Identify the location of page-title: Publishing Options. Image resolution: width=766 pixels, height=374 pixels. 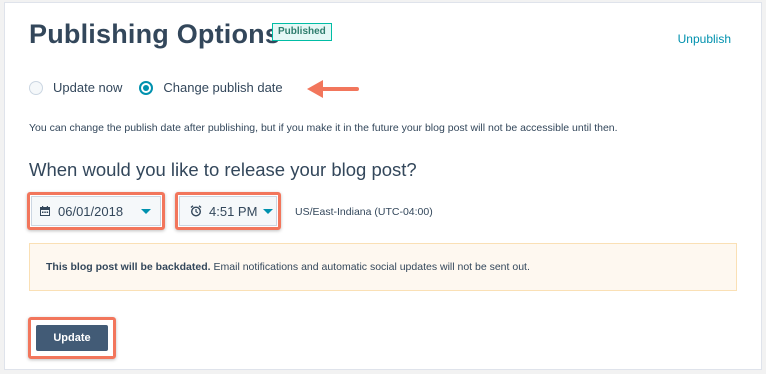
(155, 34).